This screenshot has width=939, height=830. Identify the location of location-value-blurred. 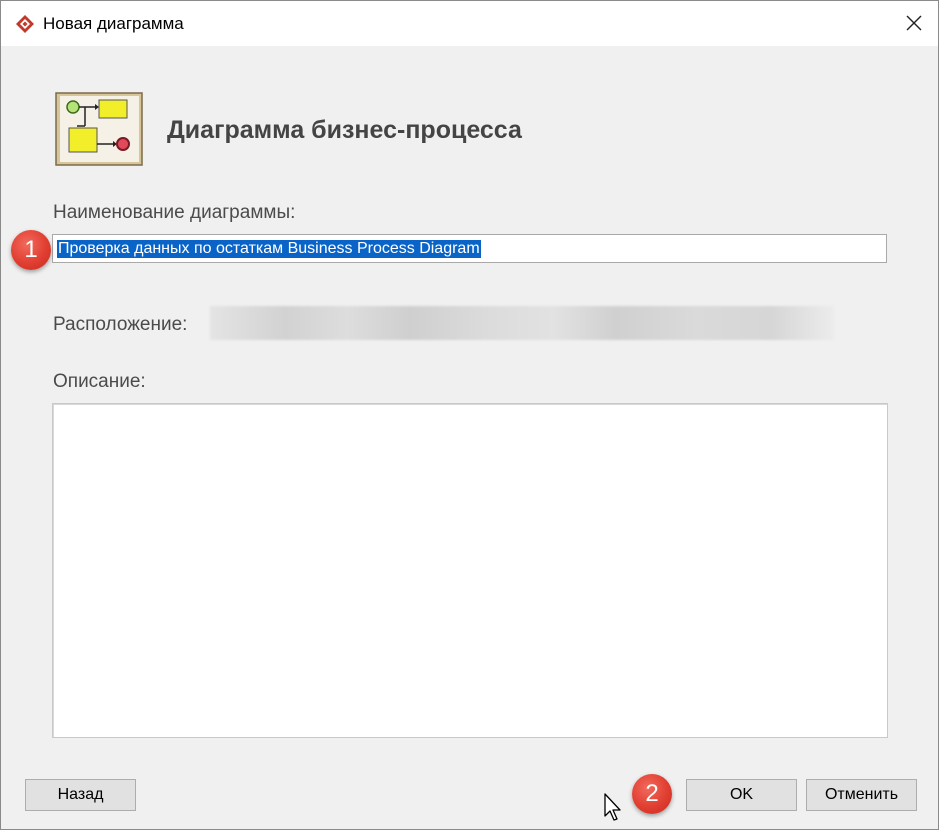
(522, 323).